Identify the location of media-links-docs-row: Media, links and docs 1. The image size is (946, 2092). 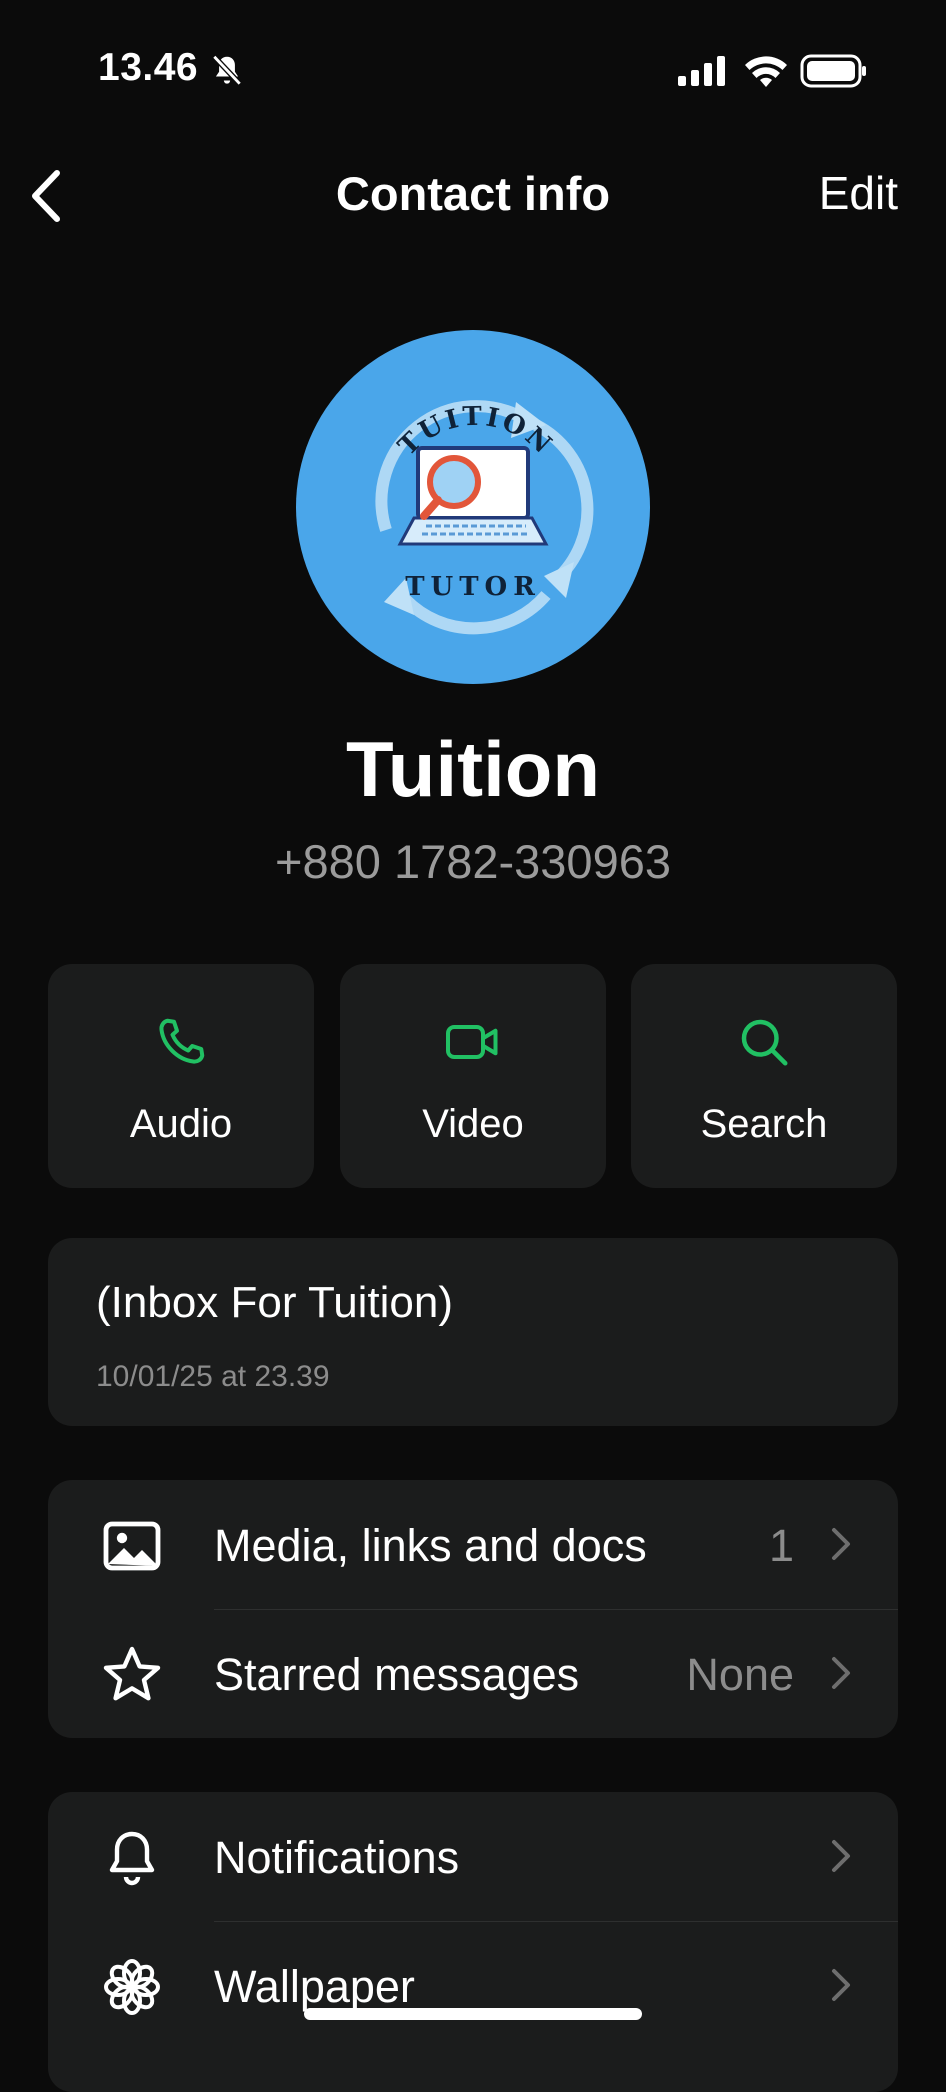
(473, 1544).